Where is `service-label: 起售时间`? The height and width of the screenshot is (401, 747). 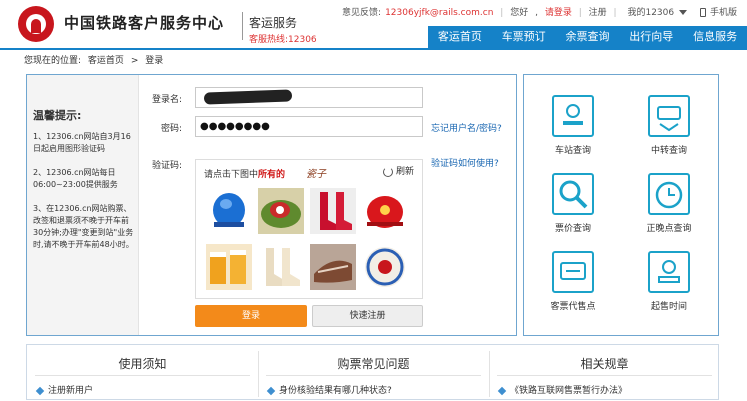
service-label: 起售时间 is located at coordinates (668, 307).